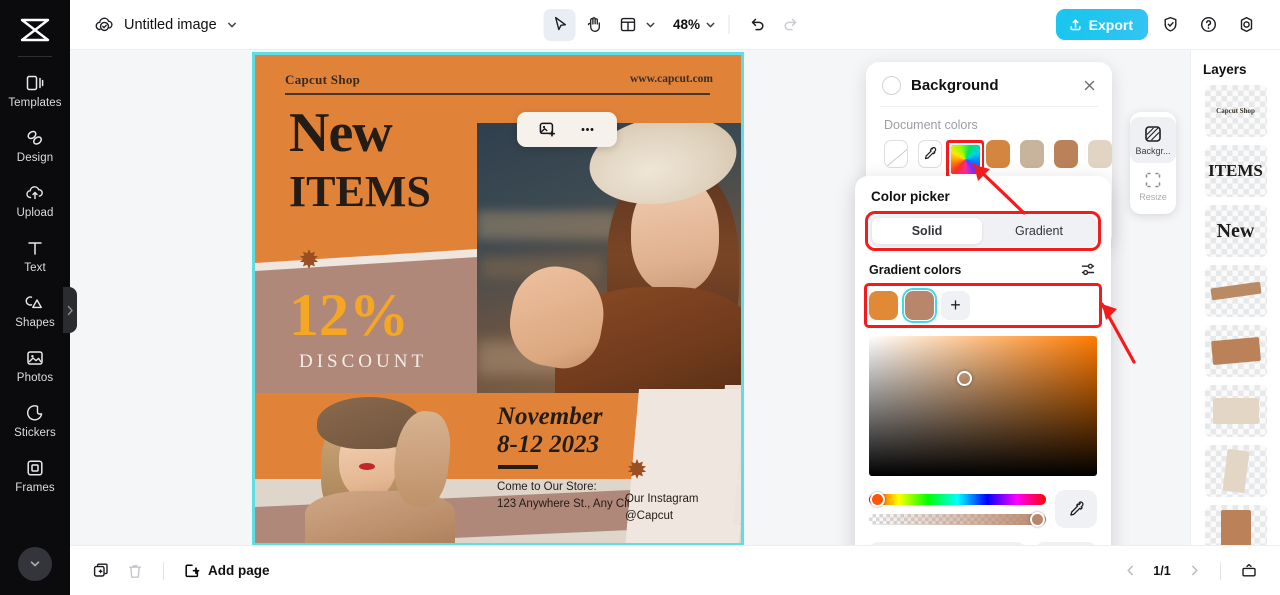 This screenshot has height=595, width=1280. Describe the element at coordinates (1110, 24) in the screenshot. I see `export-label: Export` at that location.